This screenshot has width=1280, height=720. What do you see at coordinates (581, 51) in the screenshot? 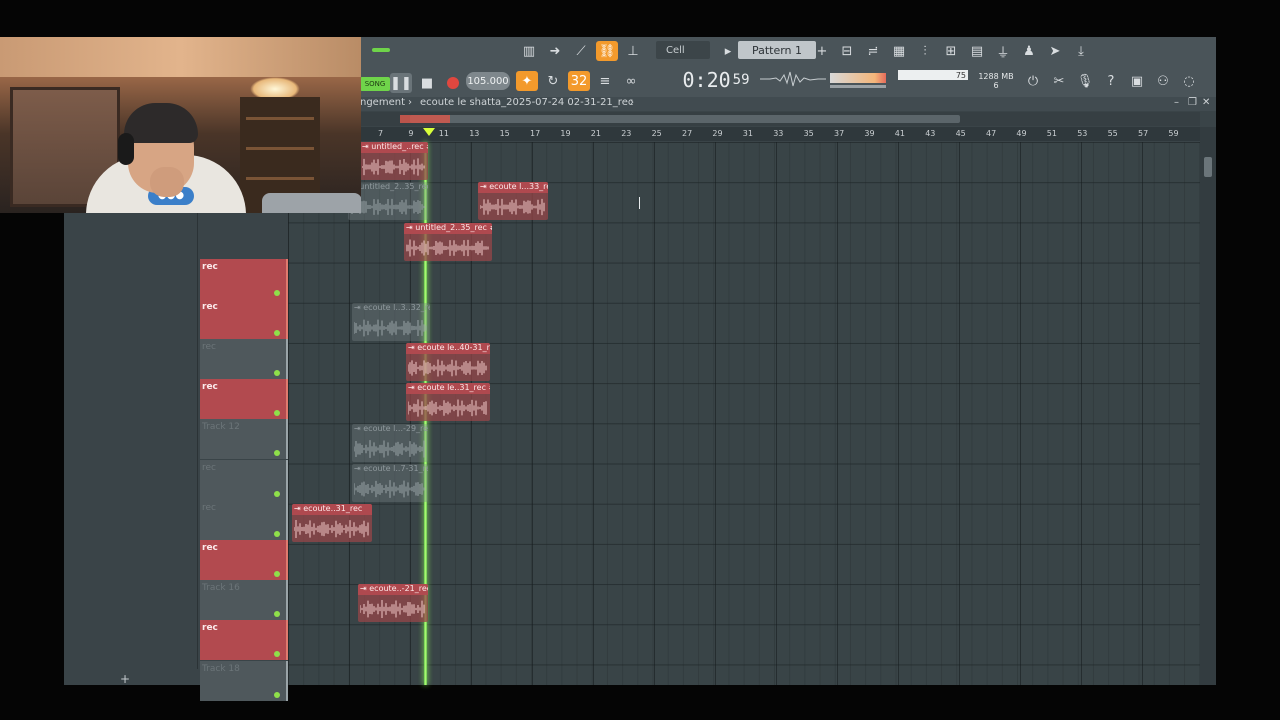
I see `brush-icon: ⟋` at bounding box center [581, 51].